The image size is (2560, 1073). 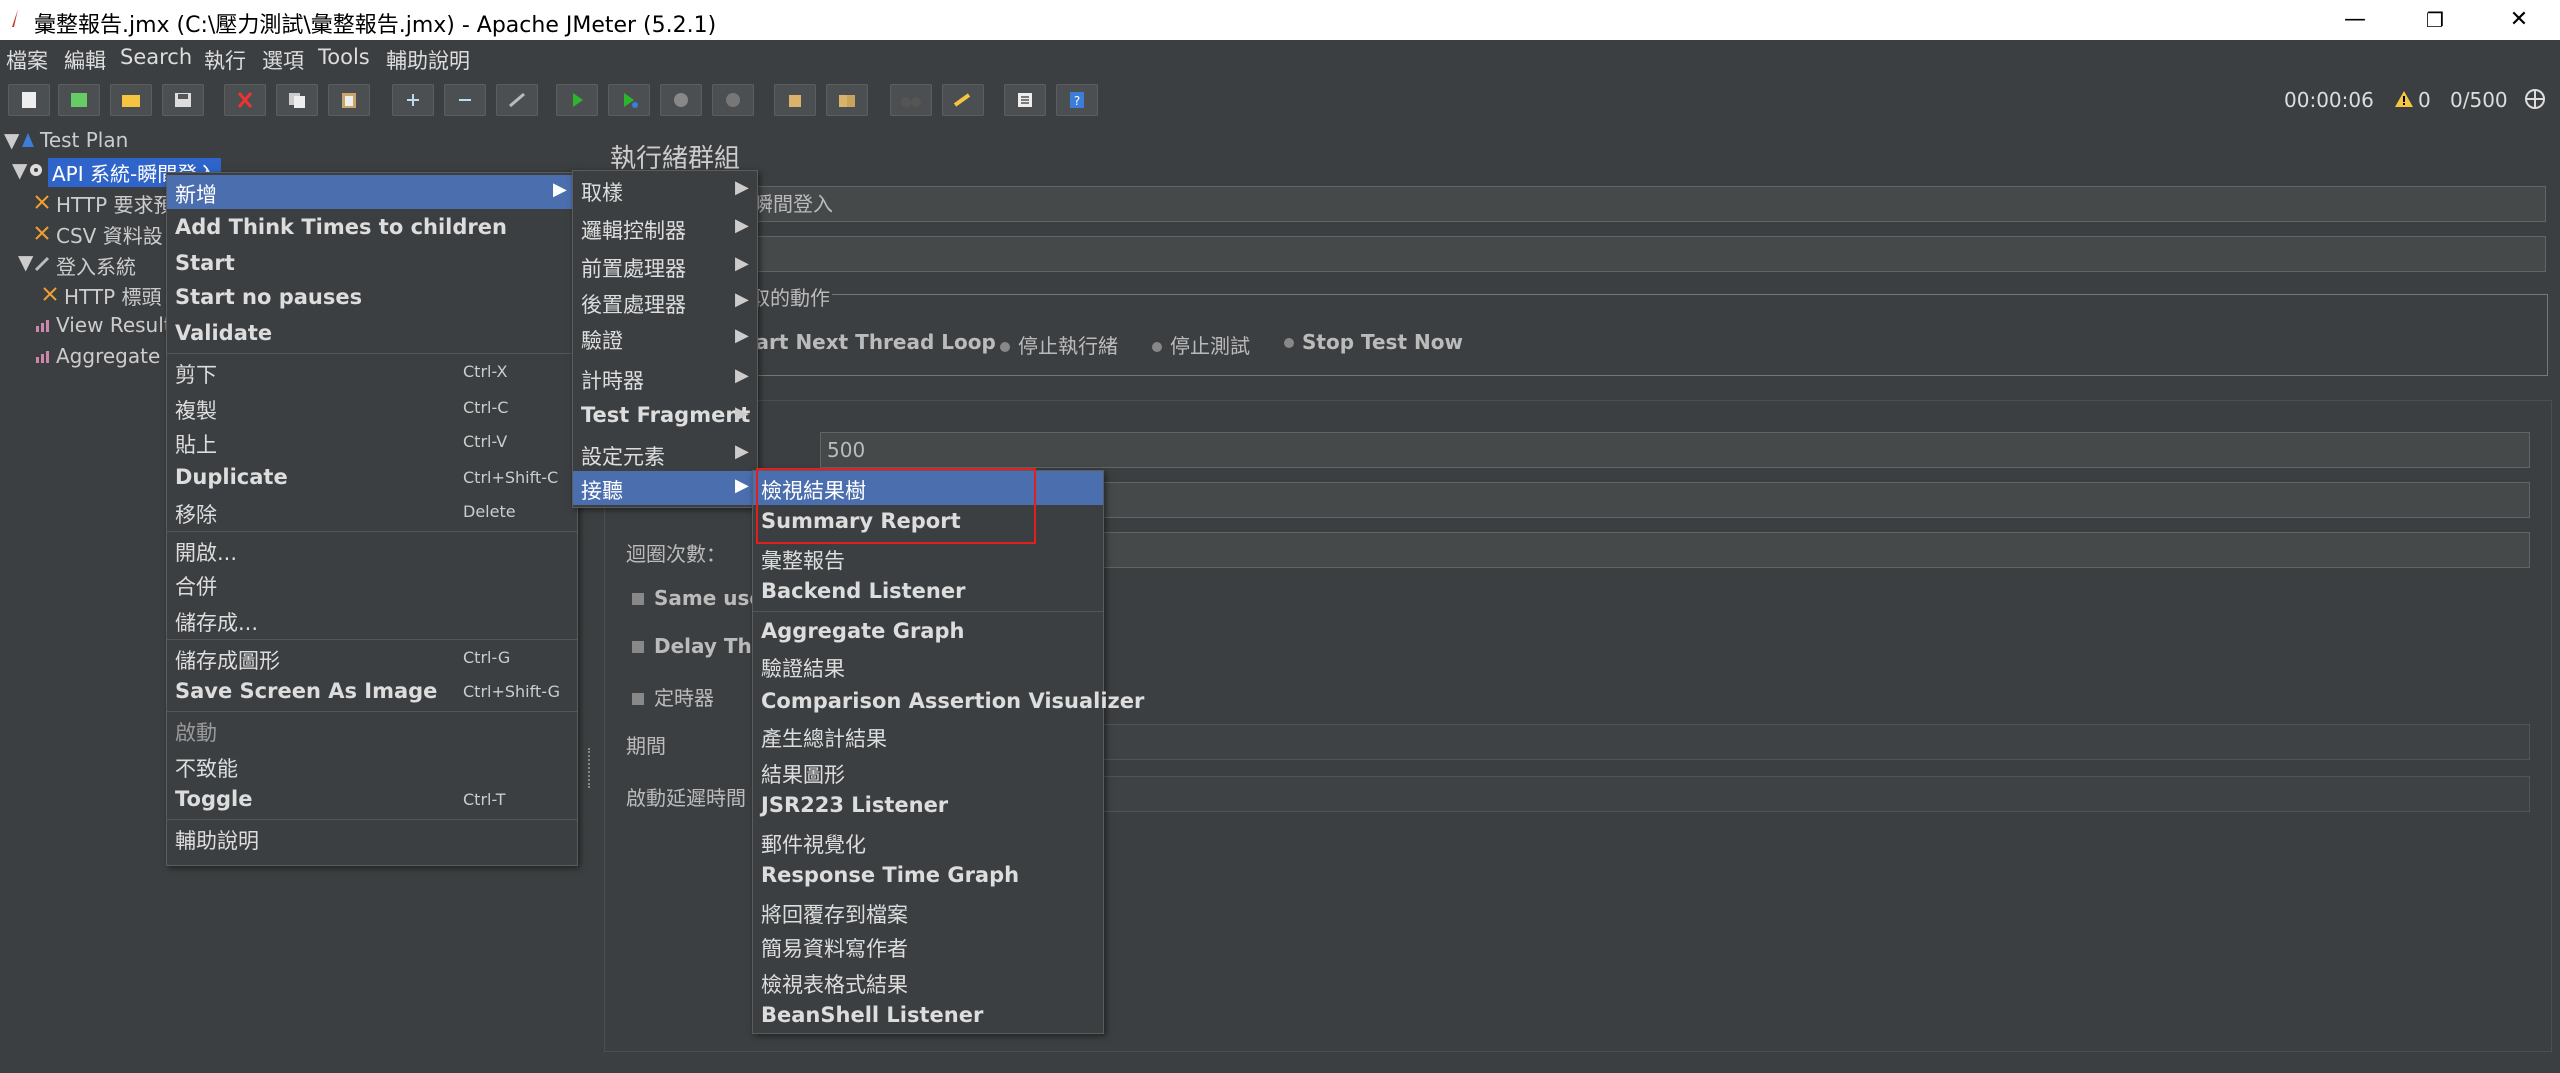 I want to click on tree-item-http-header: HTTP 標頭, so click(x=113, y=295).